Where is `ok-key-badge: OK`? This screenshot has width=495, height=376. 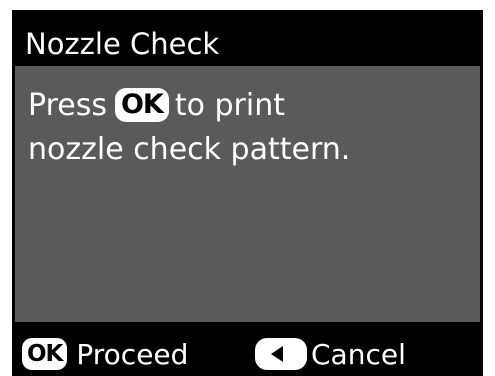 ok-key-badge: OK is located at coordinates (141, 105).